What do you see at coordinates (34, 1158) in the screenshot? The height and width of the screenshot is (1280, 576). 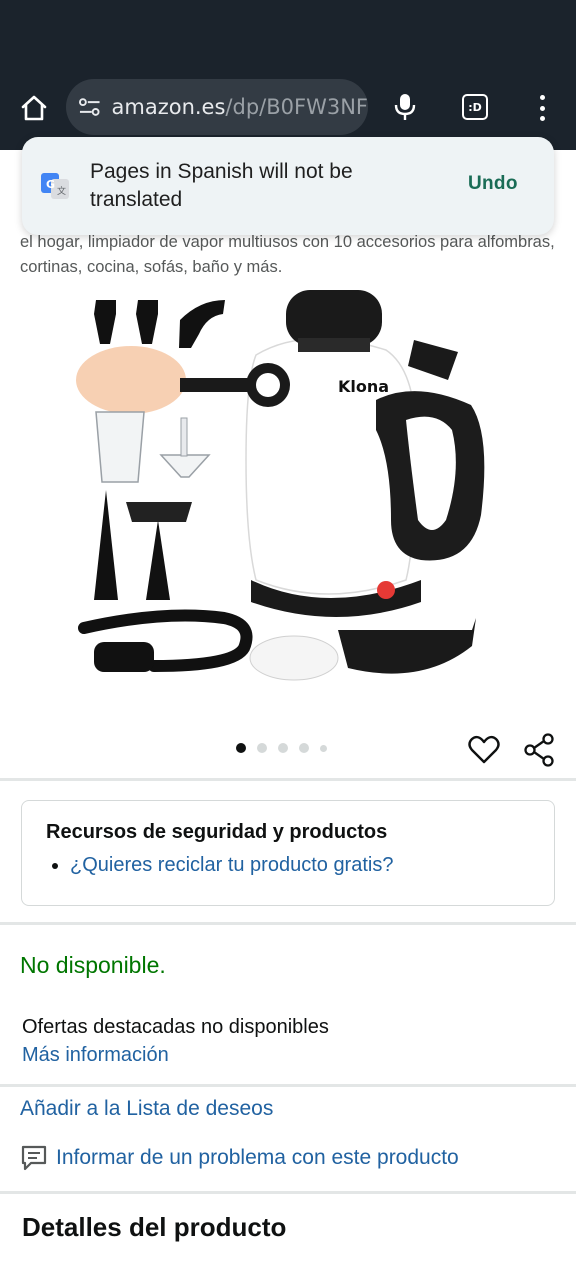 I see `feedback-icon` at bounding box center [34, 1158].